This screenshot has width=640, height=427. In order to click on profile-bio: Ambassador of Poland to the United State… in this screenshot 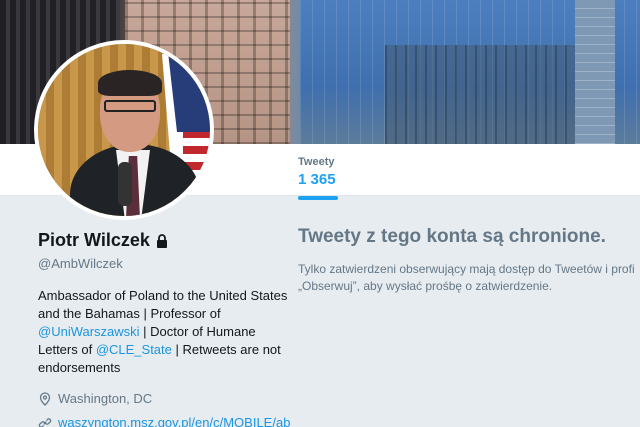, I will do `click(163, 332)`.